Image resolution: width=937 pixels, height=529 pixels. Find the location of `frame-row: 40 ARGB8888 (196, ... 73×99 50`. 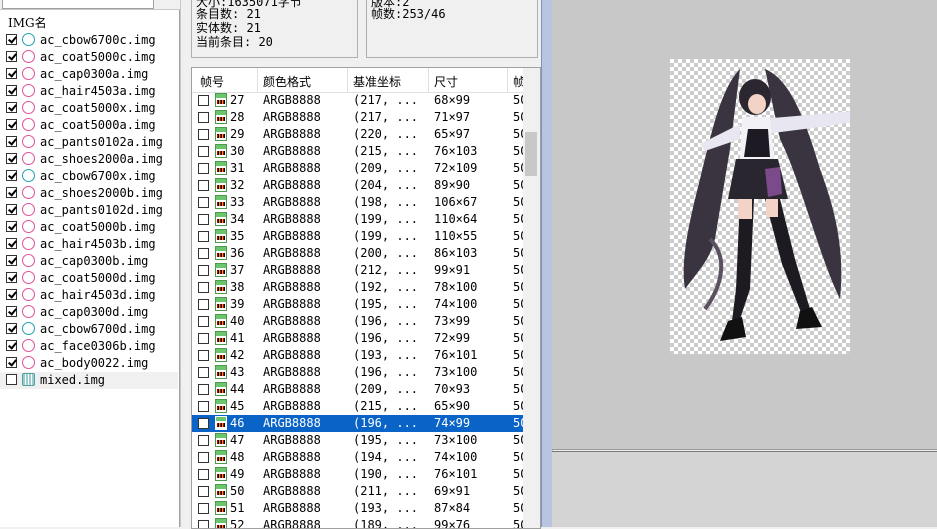

frame-row: 40 ARGB8888 (196, ... 73×99 50 is located at coordinates (359, 321).